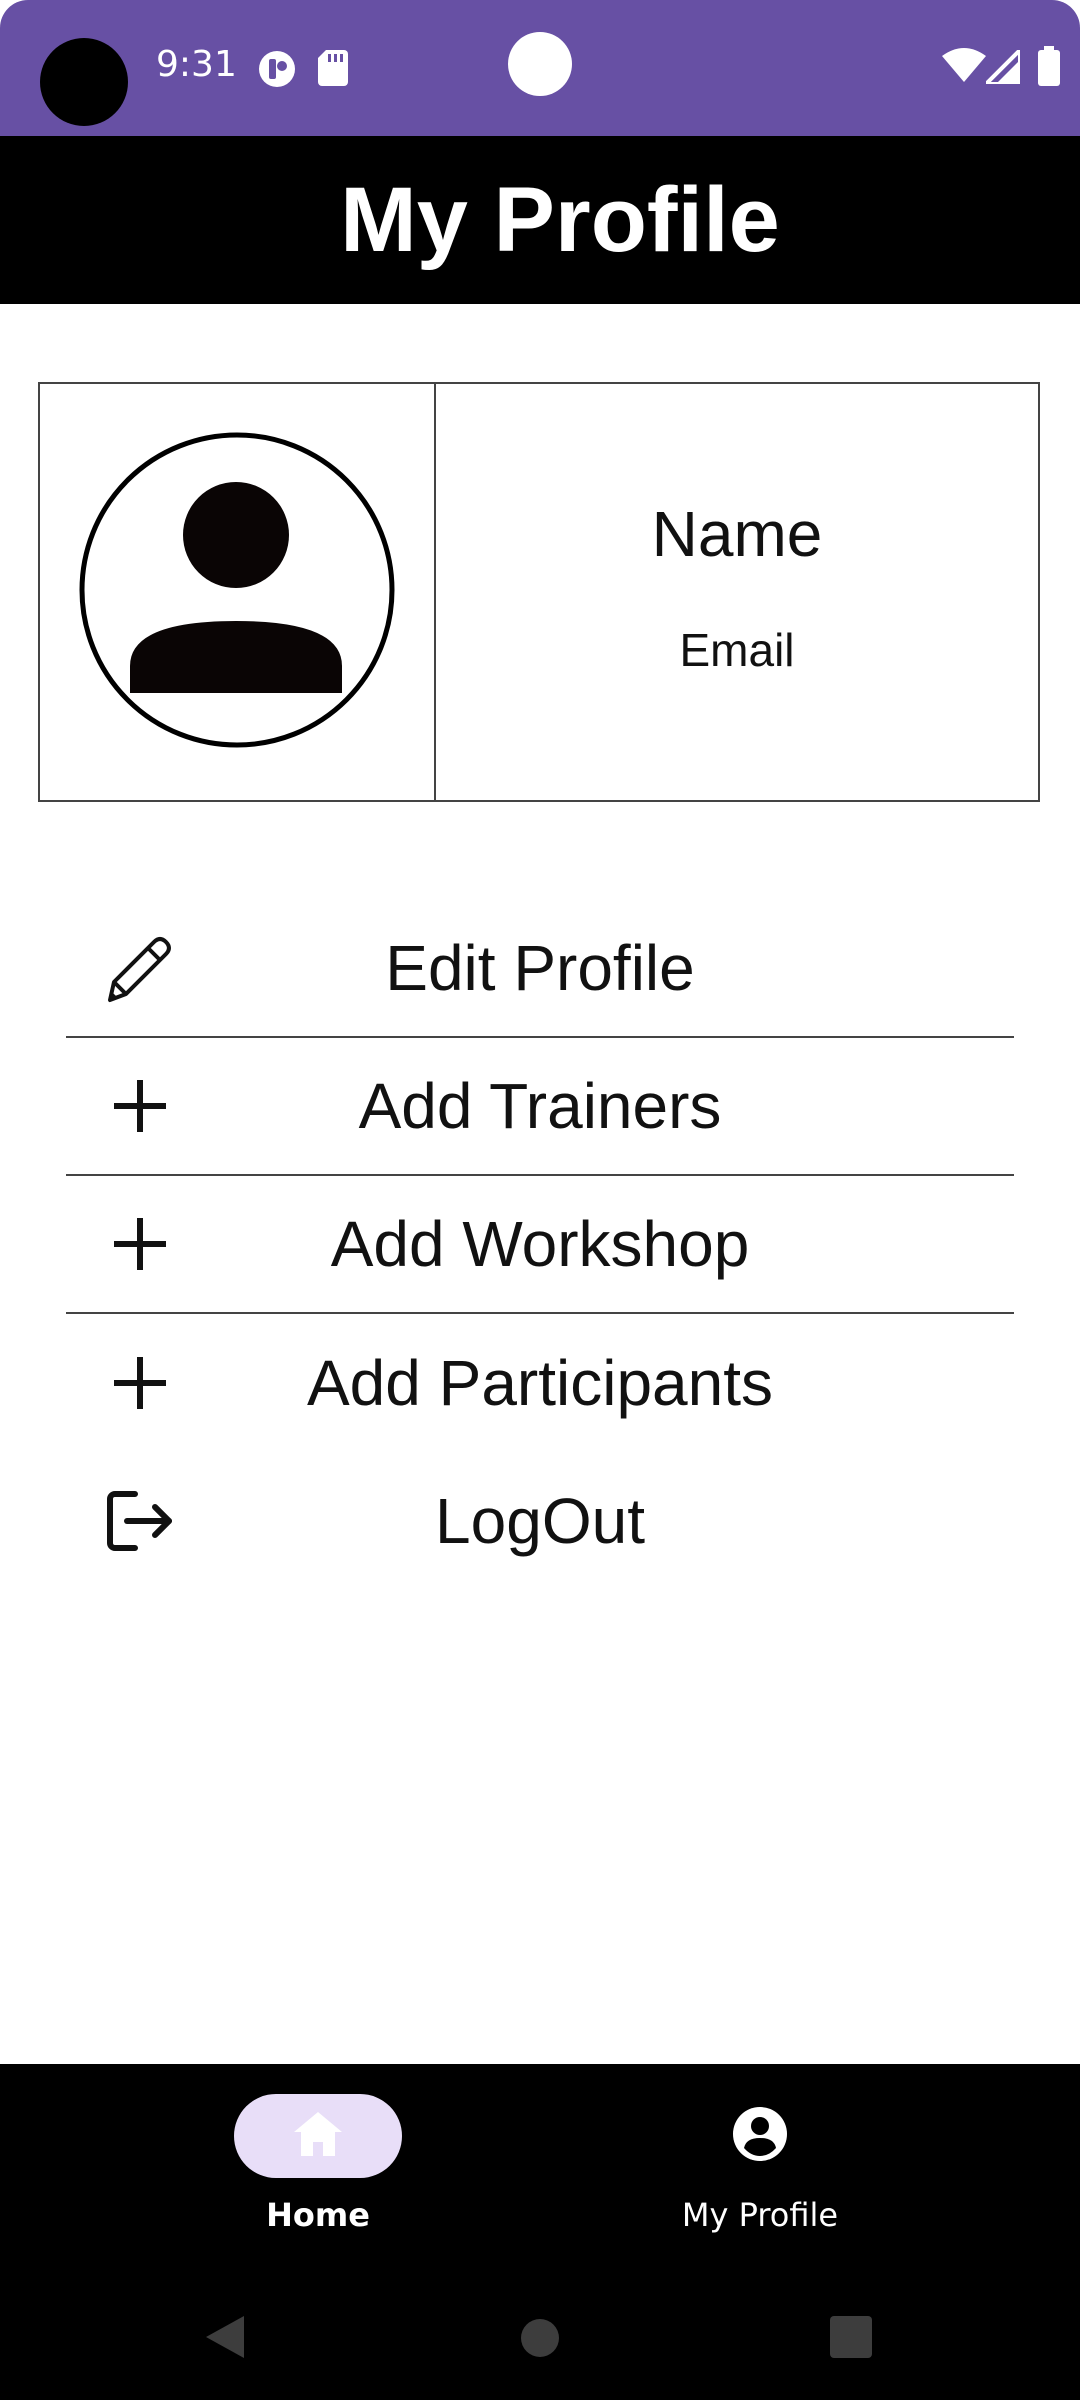 The width and height of the screenshot is (1080, 2400). I want to click on home-circle-icon, so click(540, 2340).